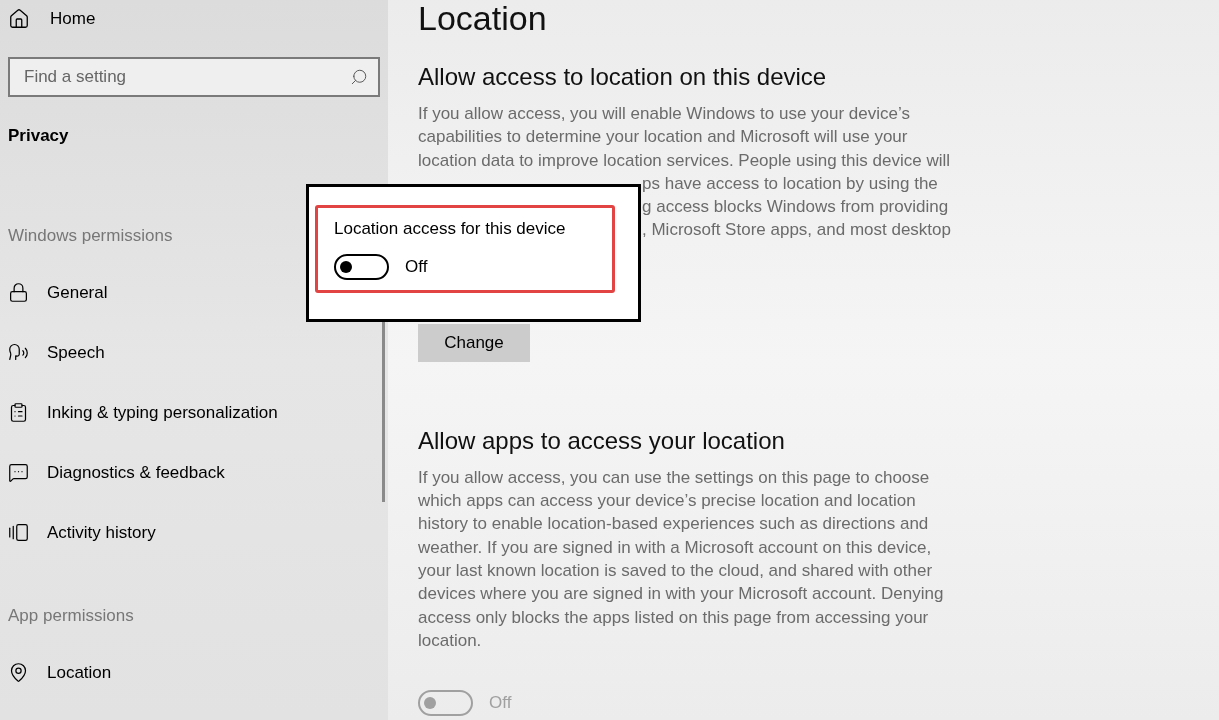  Describe the element at coordinates (681, 559) in the screenshot. I see `description-paragraph: If you allow access, you can use the settings on this page to choose which apps can access your device’s precise location and location history to enable location-based experiences such as directions and weather. If you are signed in with a Microsoft account on this device, your last known location is saved to the cloud, and shared with other devices where you are signed in with your Microsoft account. Denying access only blocks the apps listed on this page from accessing your location.` at that location.